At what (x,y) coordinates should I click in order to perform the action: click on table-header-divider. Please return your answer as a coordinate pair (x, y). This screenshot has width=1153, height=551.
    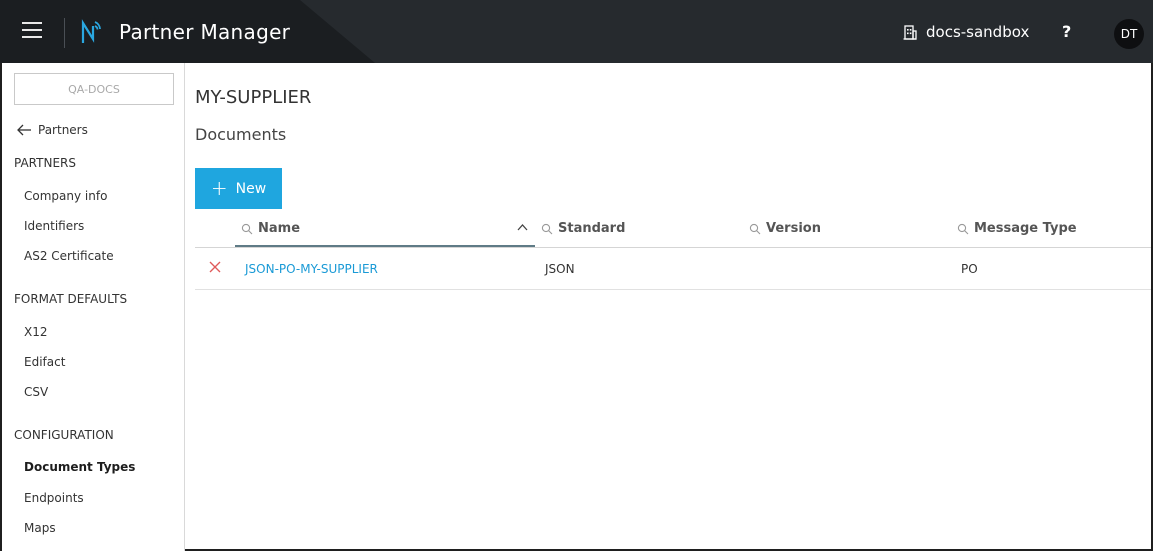
    Looking at the image, I should click on (673, 247).